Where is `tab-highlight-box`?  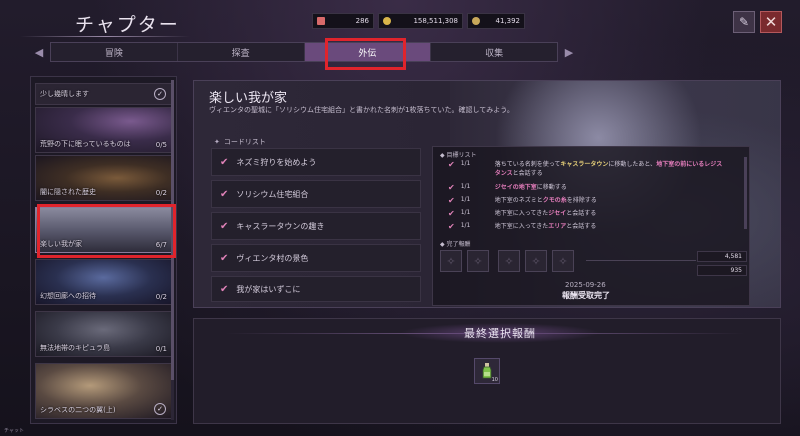 tab-highlight-box is located at coordinates (365, 54).